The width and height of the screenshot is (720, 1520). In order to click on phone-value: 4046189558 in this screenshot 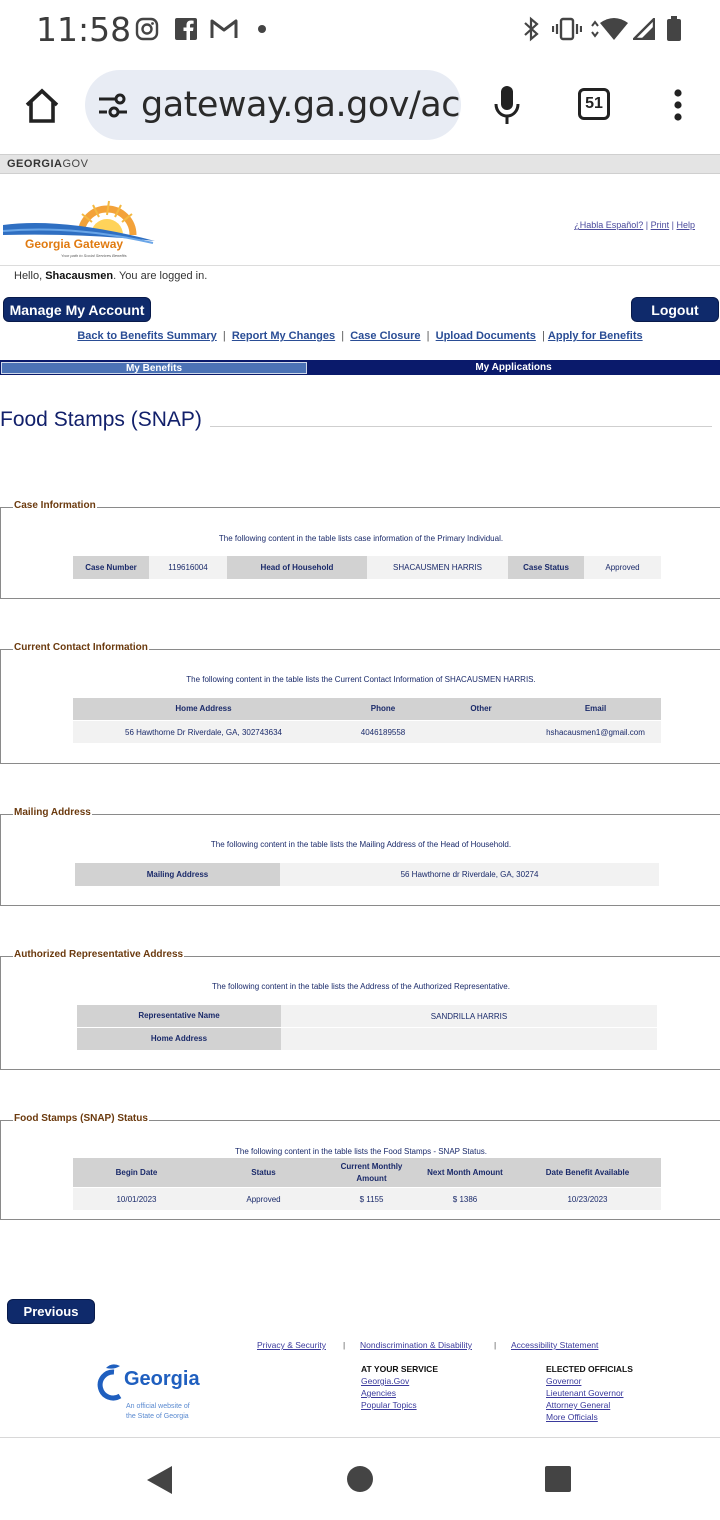, I will do `click(383, 732)`.